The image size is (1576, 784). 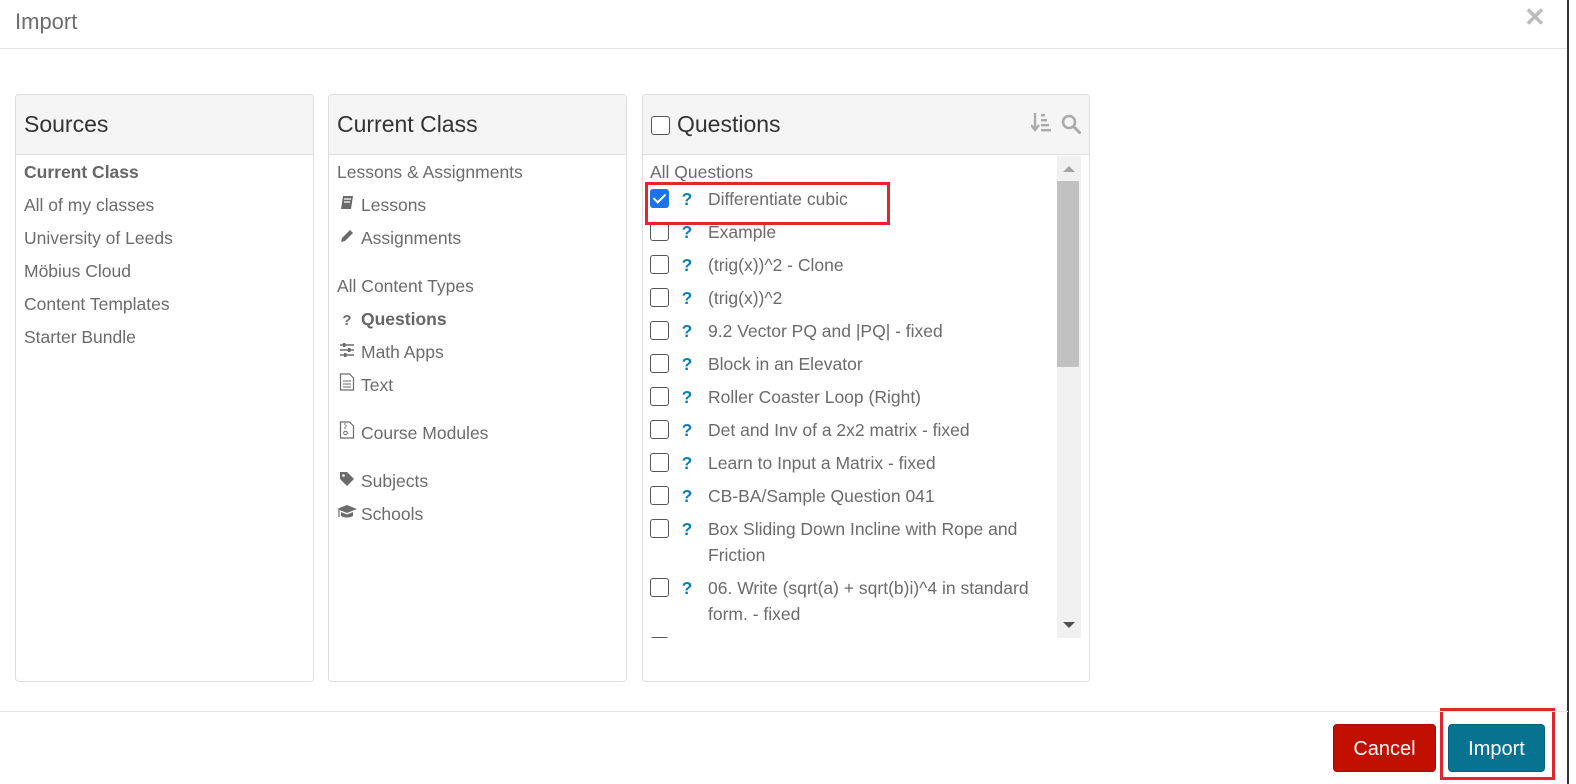 I want to click on question-row: ? Example, so click(x=853, y=232).